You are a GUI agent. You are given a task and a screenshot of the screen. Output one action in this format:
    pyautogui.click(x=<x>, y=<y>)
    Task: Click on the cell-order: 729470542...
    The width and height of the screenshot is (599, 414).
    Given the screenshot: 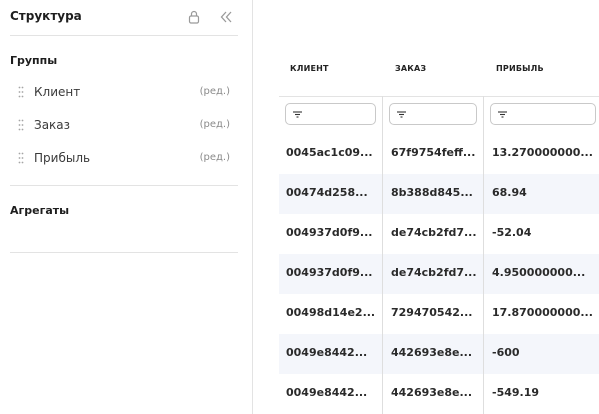 What is the action you would take?
    pyautogui.click(x=432, y=312)
    